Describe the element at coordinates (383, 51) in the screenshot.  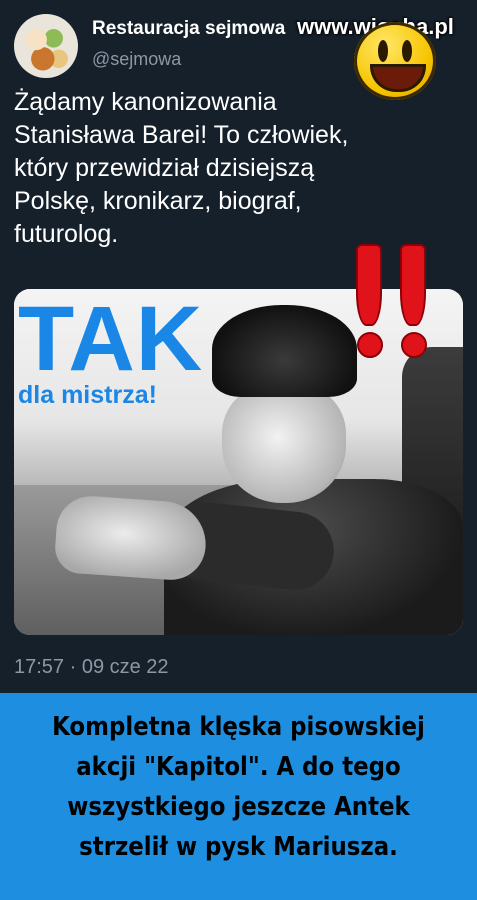
I see `smiley-left-eye` at that location.